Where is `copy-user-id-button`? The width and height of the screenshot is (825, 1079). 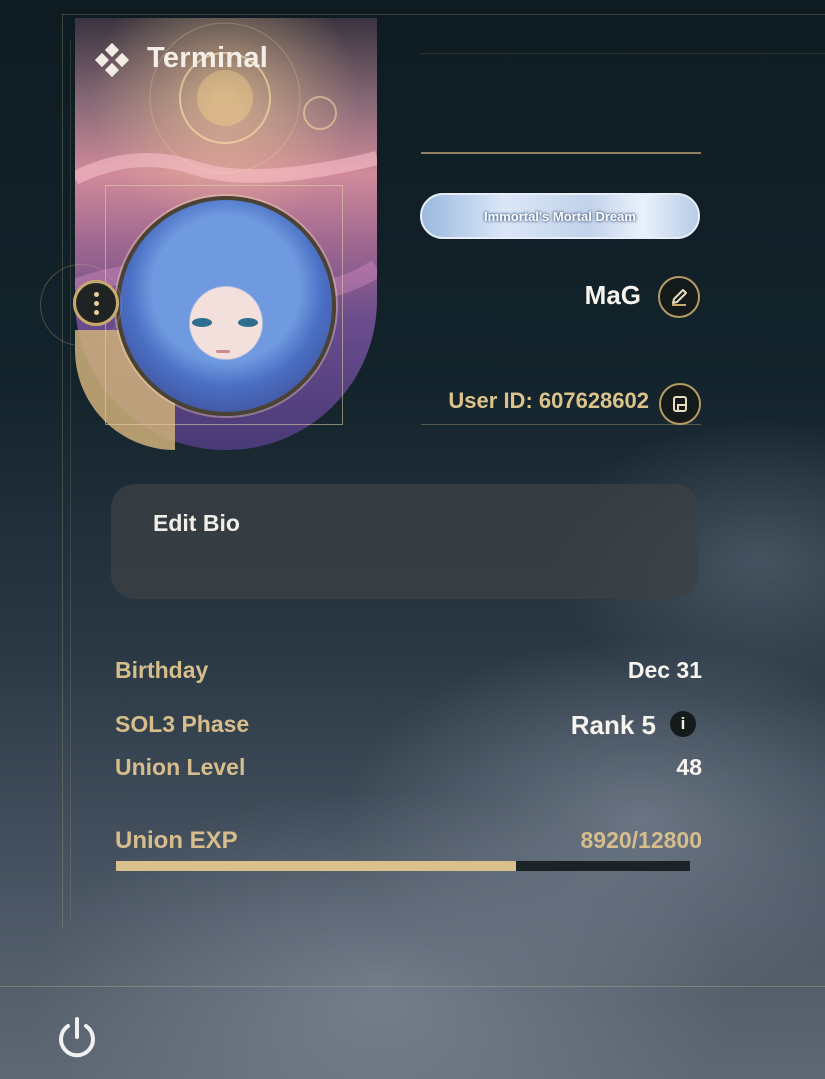 copy-user-id-button is located at coordinates (680, 404).